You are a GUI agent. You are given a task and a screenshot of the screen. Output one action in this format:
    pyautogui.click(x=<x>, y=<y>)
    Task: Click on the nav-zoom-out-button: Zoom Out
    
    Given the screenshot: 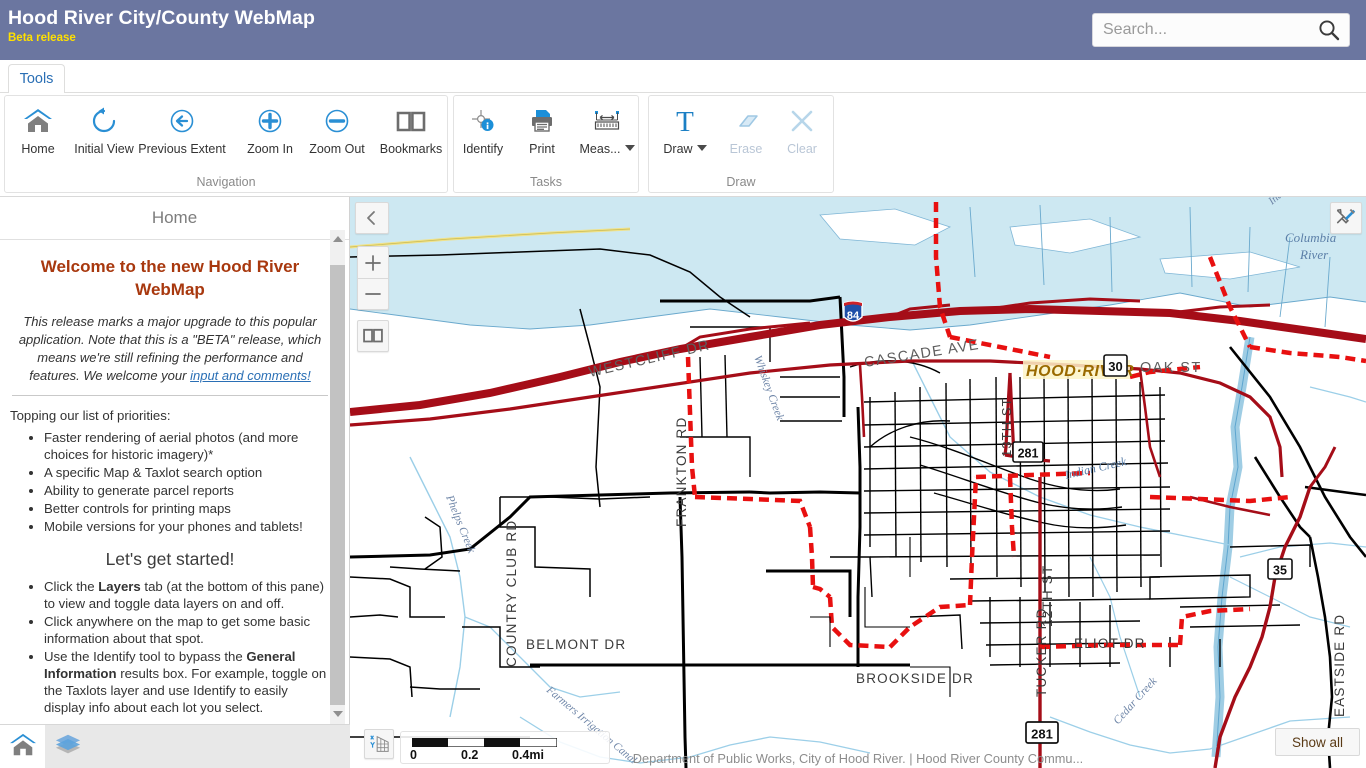 What is the action you would take?
    pyautogui.click(x=337, y=135)
    